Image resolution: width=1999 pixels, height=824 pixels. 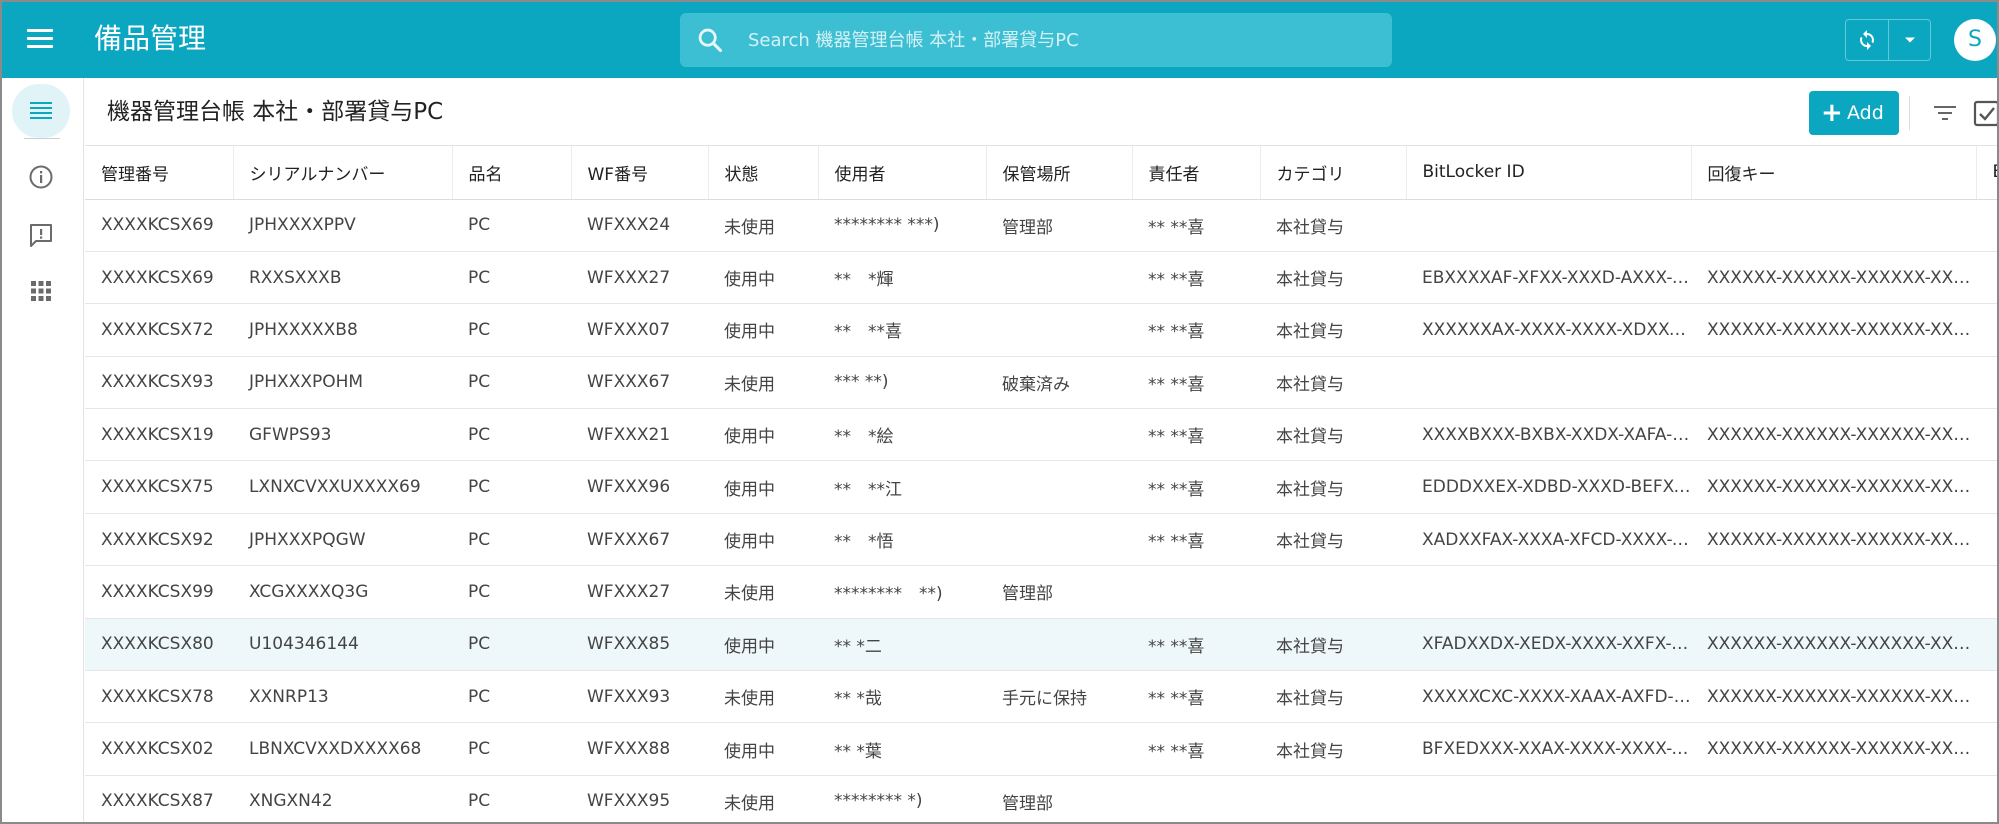 I want to click on sidebar-divider, so click(x=42, y=138).